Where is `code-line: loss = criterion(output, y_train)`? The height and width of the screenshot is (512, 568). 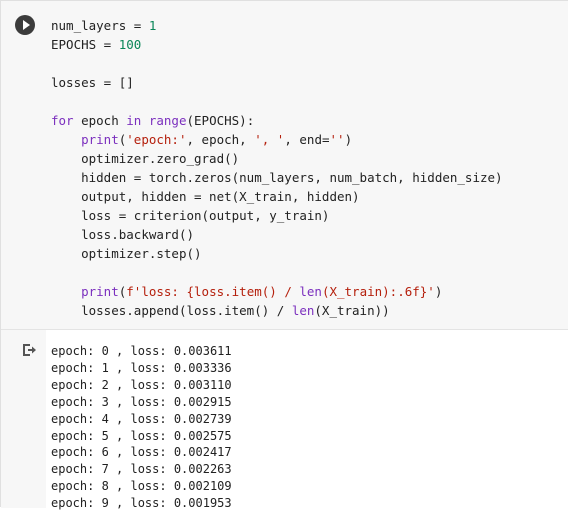
code-line: loss = criterion(output, y_train) is located at coordinates (205, 215).